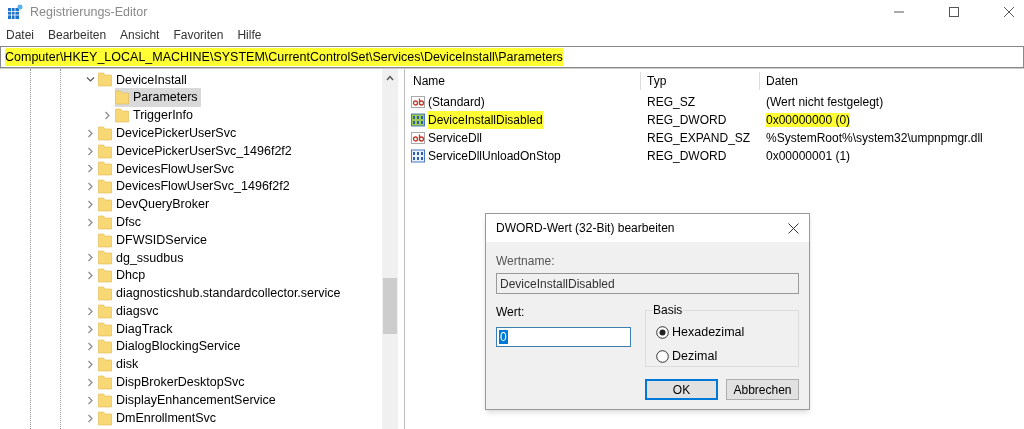  Describe the element at coordinates (671, 102) in the screenshot. I see `table-cell: REG_SZ` at that location.